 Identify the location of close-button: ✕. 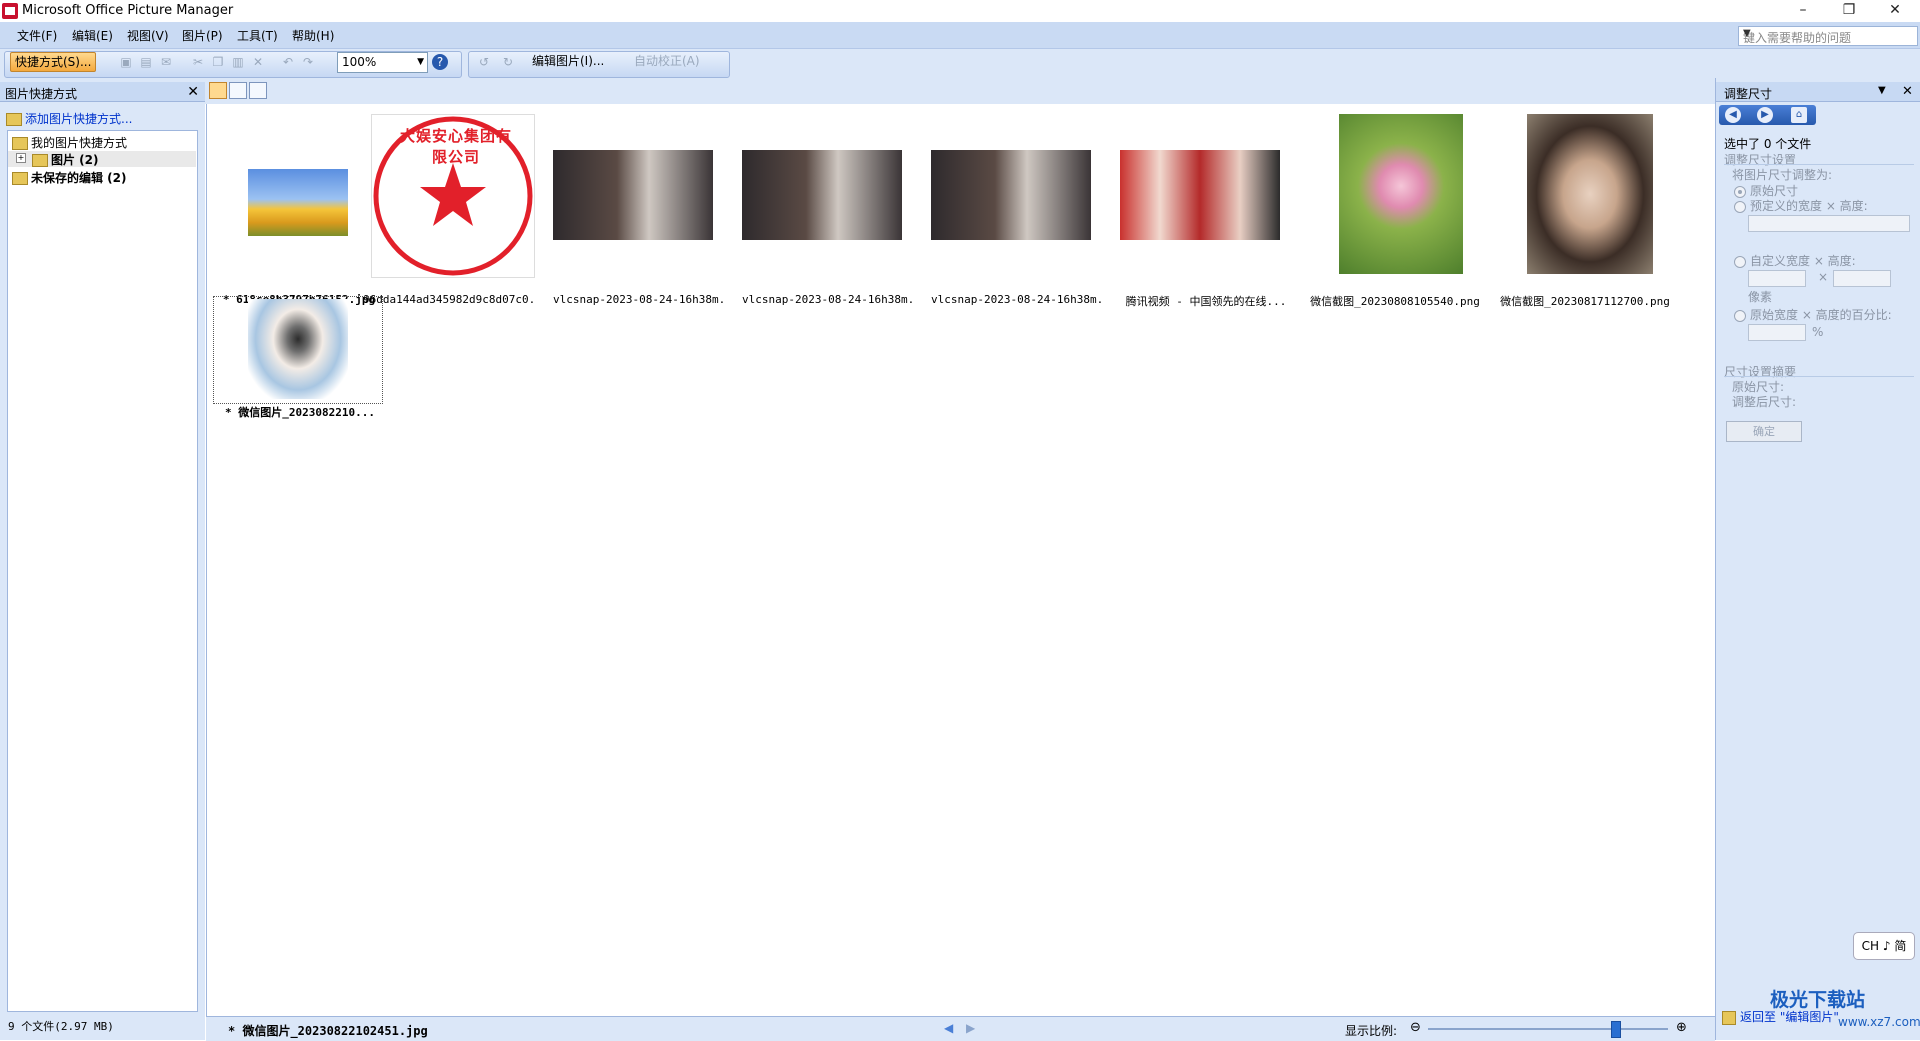
(1895, 11).